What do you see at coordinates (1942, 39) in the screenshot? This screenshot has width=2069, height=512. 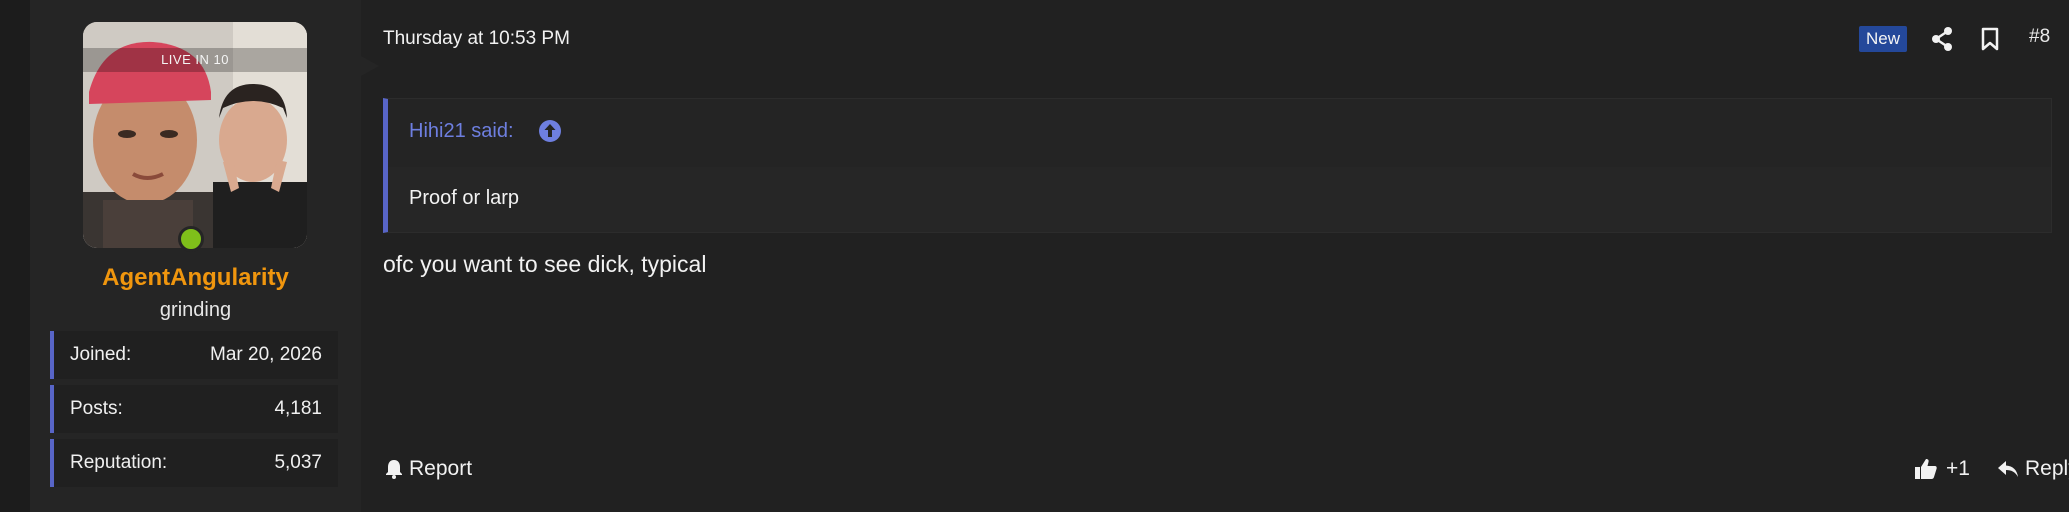 I see `share-icon` at bounding box center [1942, 39].